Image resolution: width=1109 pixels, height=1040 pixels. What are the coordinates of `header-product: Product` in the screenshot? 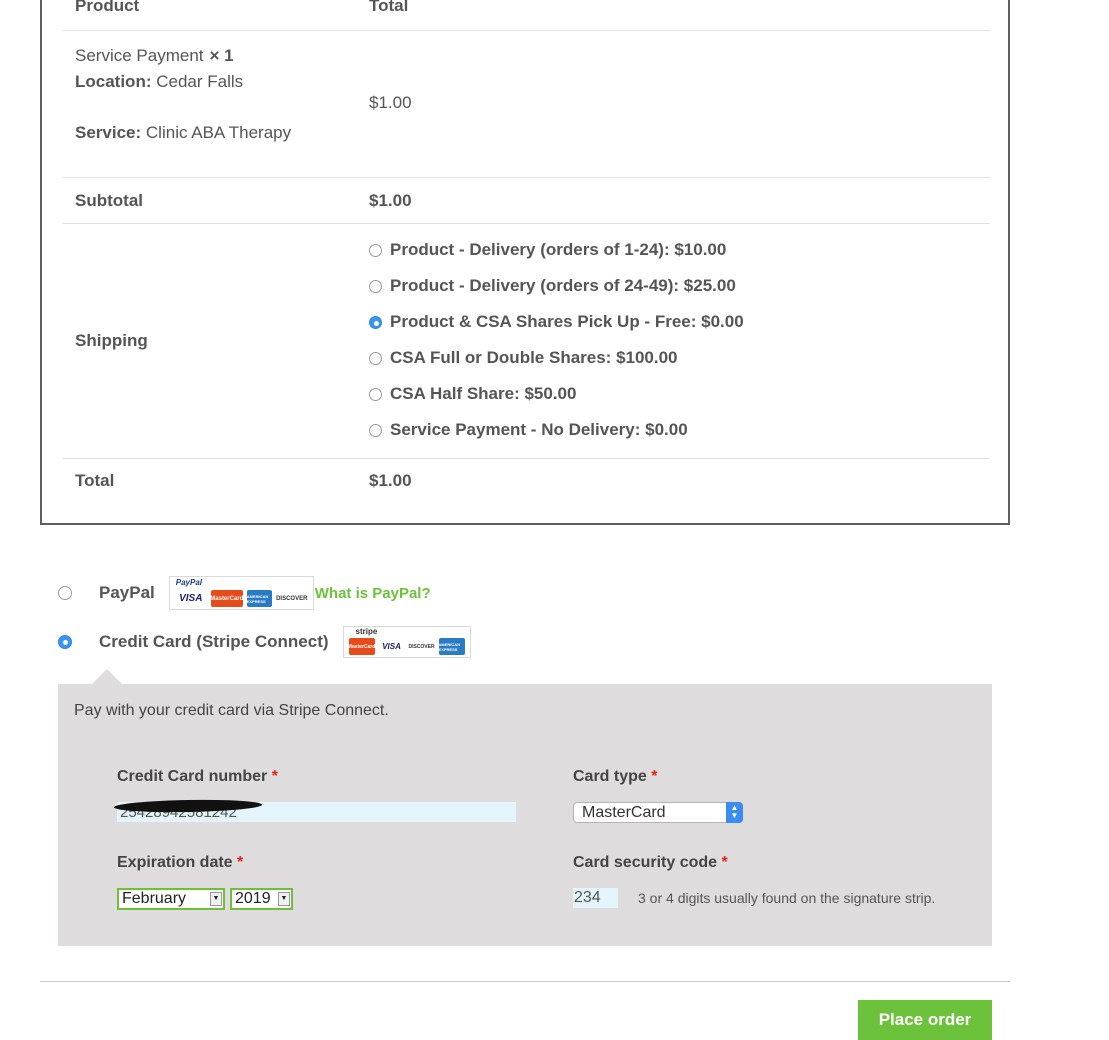 It's located at (107, 7).